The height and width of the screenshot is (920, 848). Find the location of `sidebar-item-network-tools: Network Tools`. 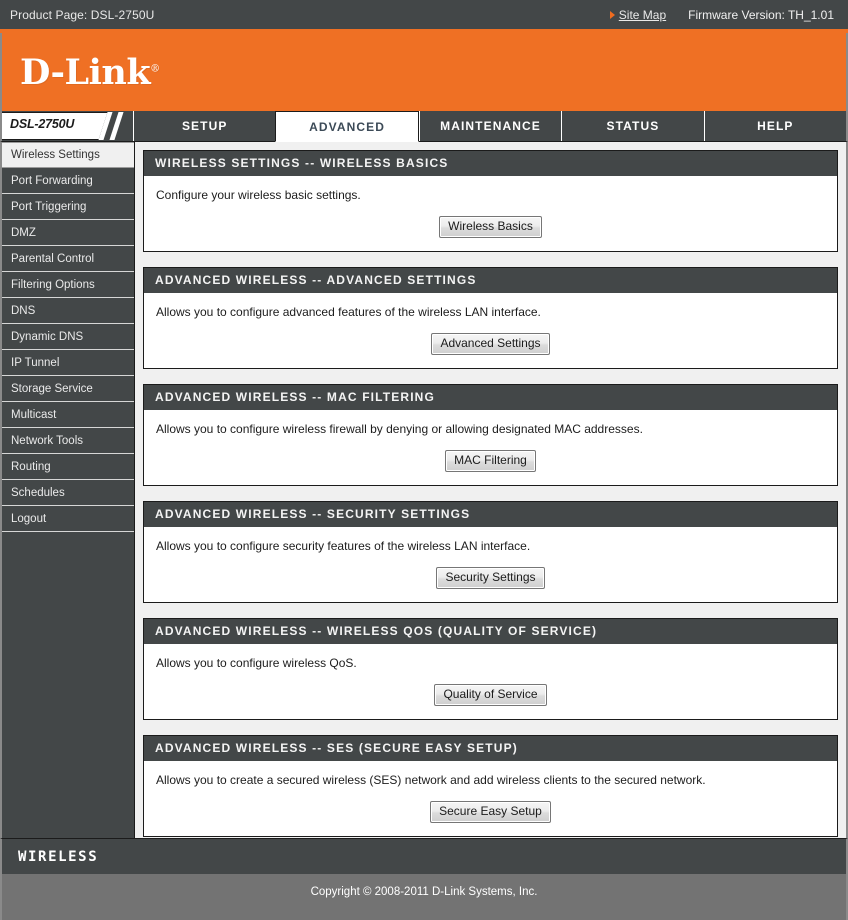

sidebar-item-network-tools: Network Tools is located at coordinates (68, 441).